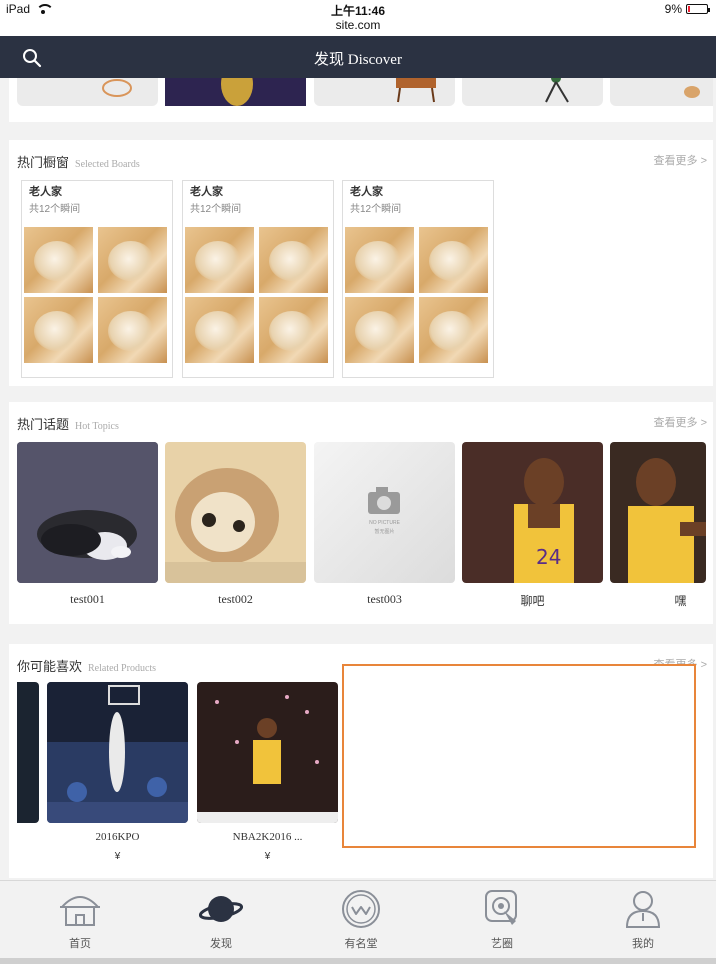  What do you see at coordinates (117, 88) in the screenshot?
I see `ring-icon` at bounding box center [117, 88].